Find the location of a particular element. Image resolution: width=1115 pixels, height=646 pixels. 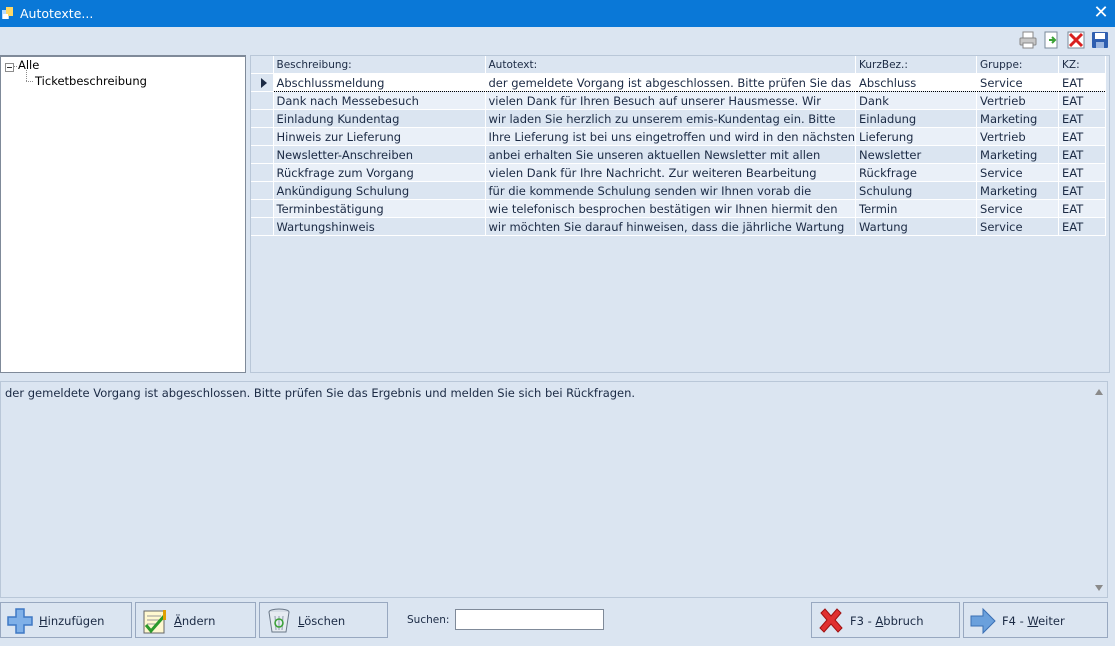

cell-beschreibung: Abschlussmeldung is located at coordinates (379, 82).